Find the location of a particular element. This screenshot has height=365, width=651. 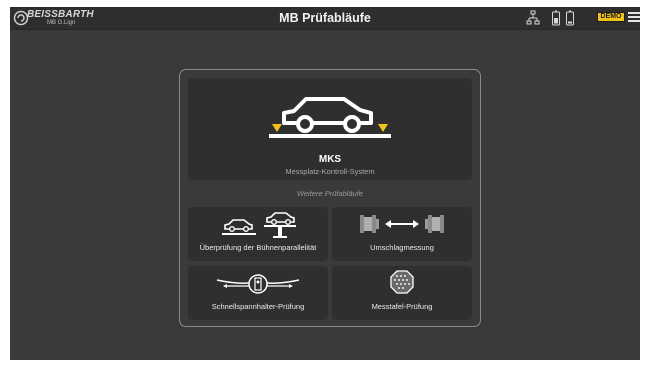

lift-parallelism-card: Überprüfung der Bühnenparallelität is located at coordinates (258, 234).